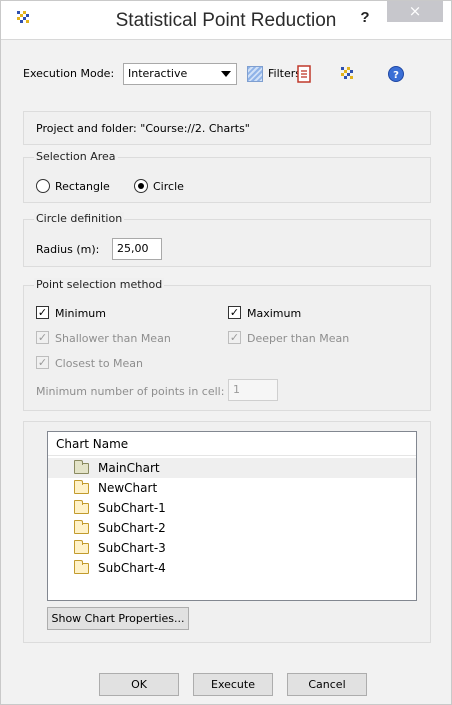  I want to click on help-button: ?, so click(365, 18).